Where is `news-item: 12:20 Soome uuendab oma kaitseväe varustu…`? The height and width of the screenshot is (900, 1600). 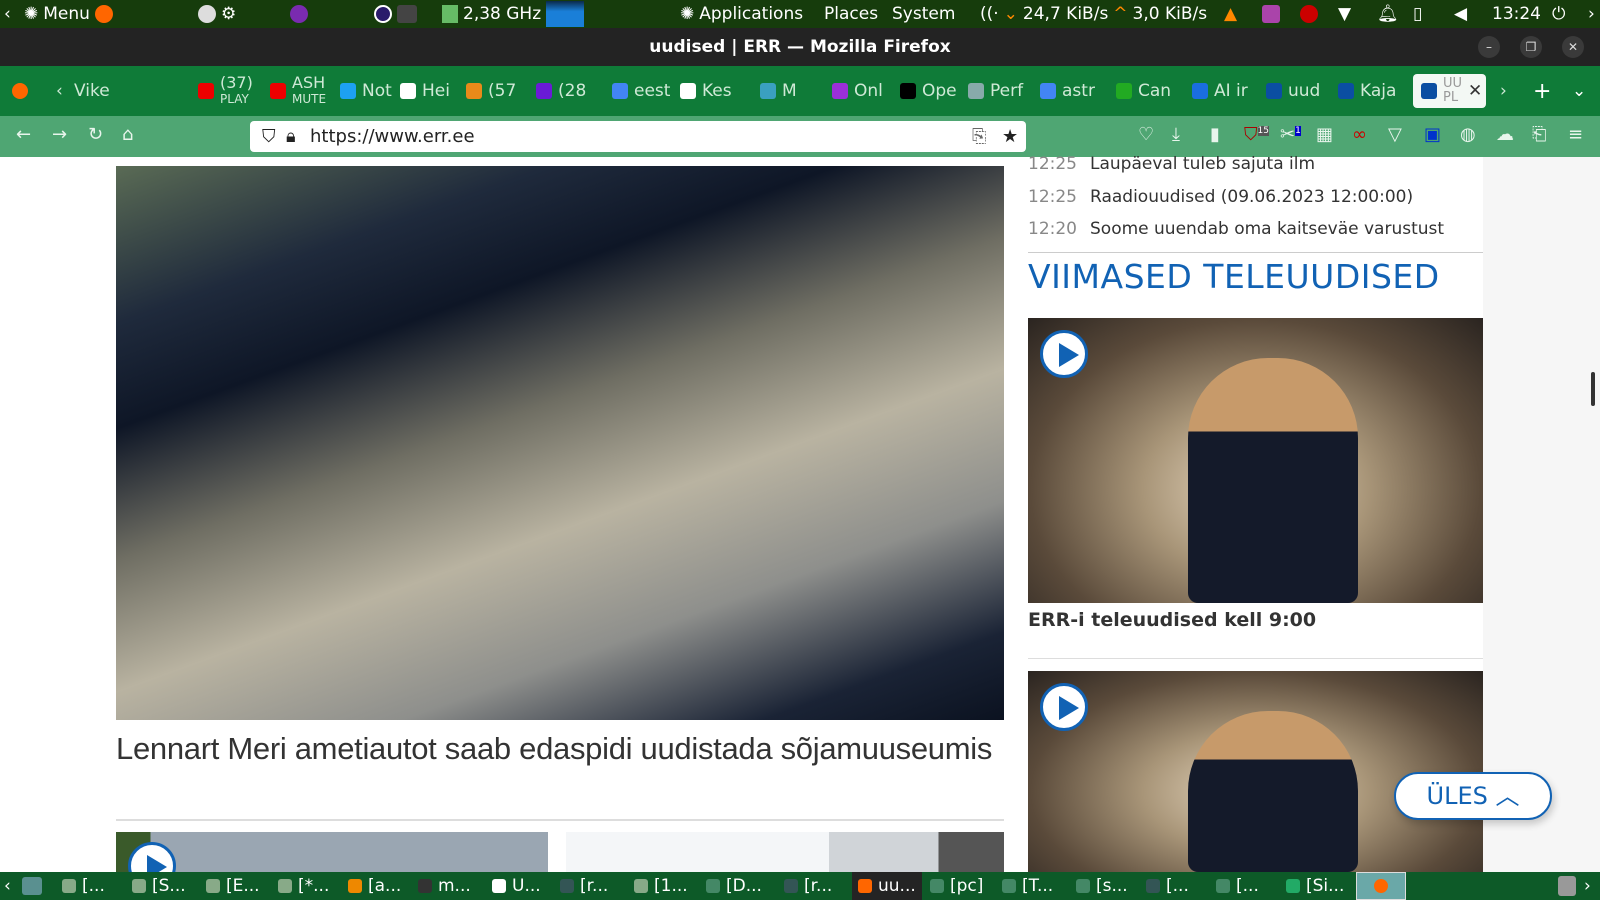 news-item: 12:20 Soome uuendab oma kaitseväe varustu… is located at coordinates (1236, 229).